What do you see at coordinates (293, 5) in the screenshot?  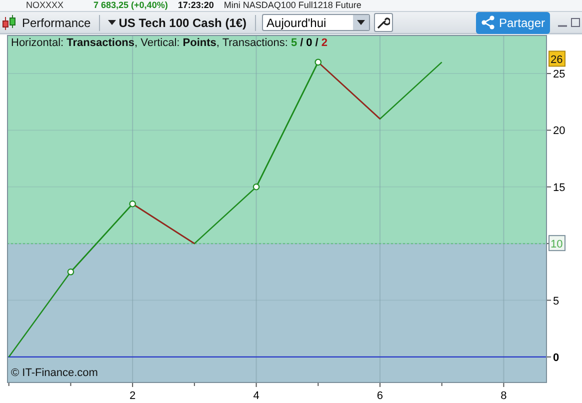 I see `ticker-name: Mini NASDAQ100 Full1218 Future` at bounding box center [293, 5].